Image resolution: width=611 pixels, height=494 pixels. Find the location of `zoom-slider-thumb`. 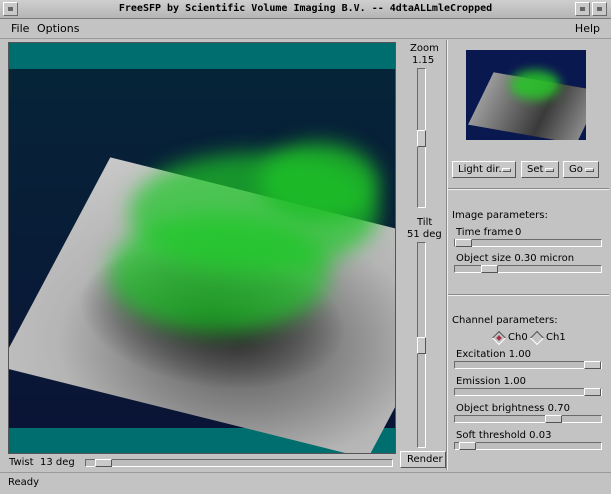

zoom-slider-thumb is located at coordinates (421, 138).